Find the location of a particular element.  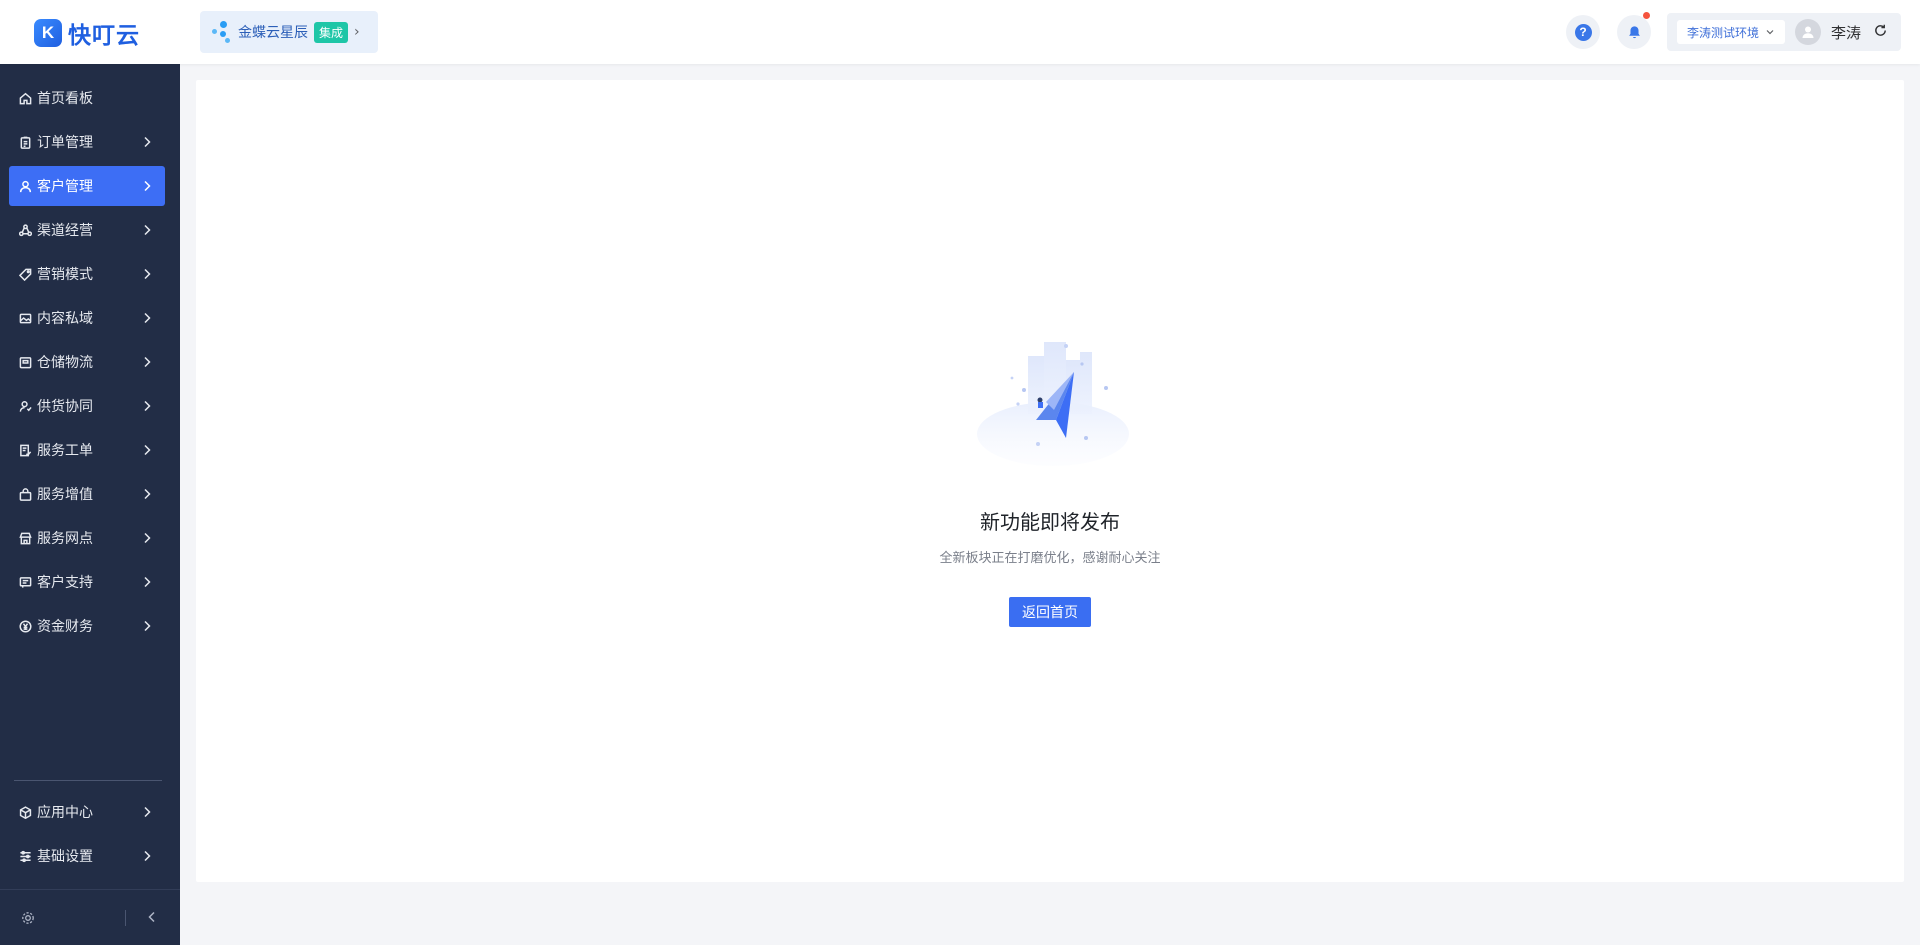

sidebar-item-app-center: 应用中心 is located at coordinates (87, 812).